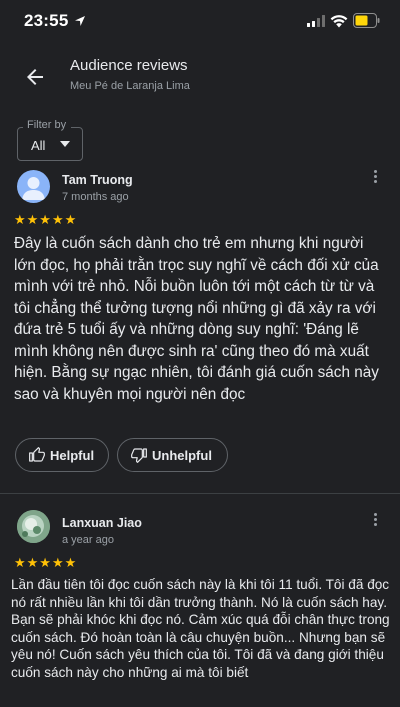 This screenshot has width=400, height=707. I want to click on arrow-left-icon, so click(35, 77).